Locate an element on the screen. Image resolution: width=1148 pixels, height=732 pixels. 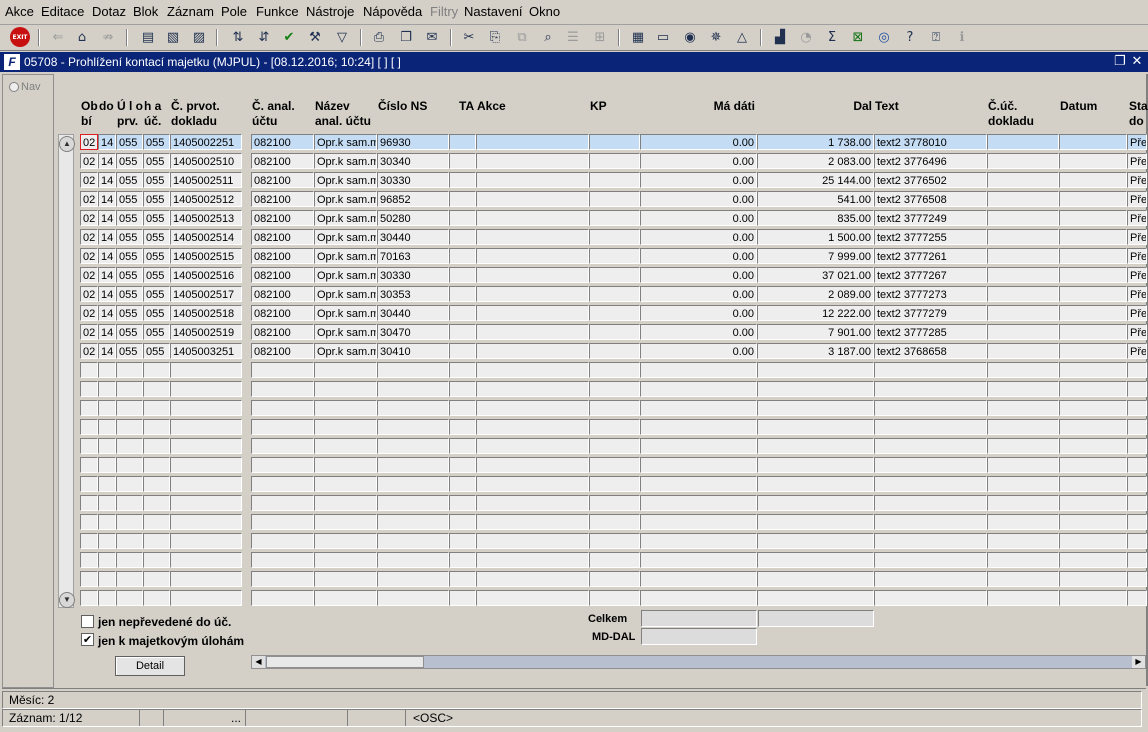
exit-button: EXIT is located at coordinates (20, 37).